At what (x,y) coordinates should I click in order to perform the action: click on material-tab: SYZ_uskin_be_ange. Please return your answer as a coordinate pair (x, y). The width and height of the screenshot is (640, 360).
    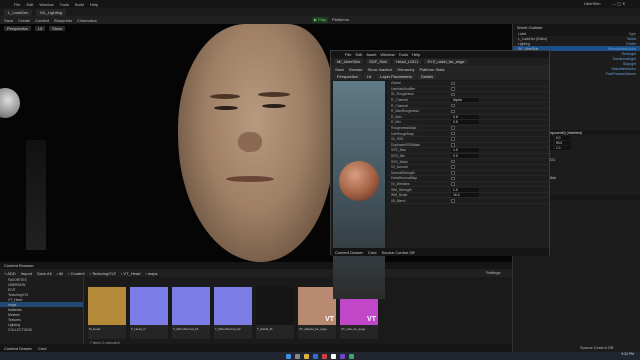
    Looking at the image, I should click on (446, 61).